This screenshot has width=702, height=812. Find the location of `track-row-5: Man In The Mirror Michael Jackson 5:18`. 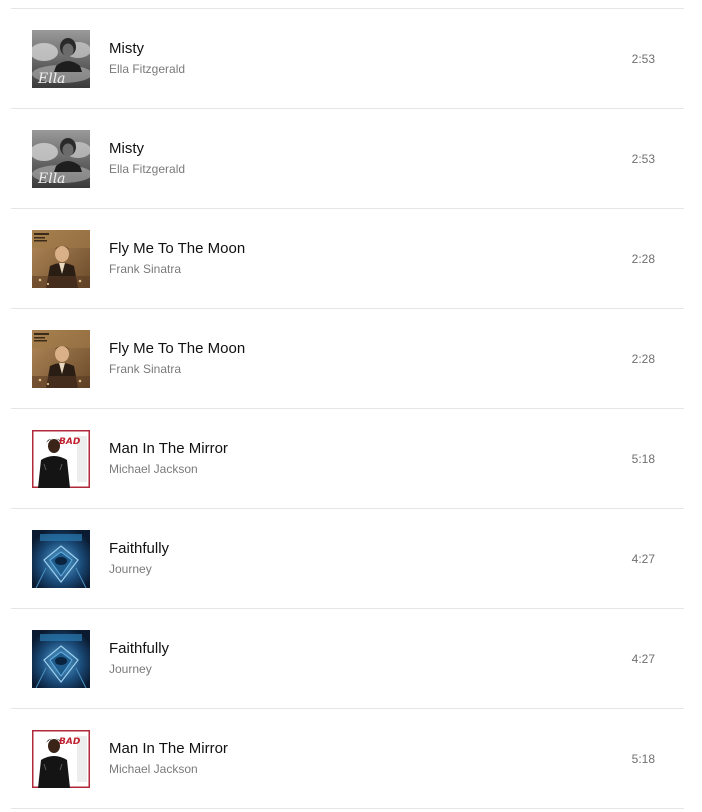

track-row-5: Man In The Mirror Michael Jackson 5:18 is located at coordinates (347, 459).